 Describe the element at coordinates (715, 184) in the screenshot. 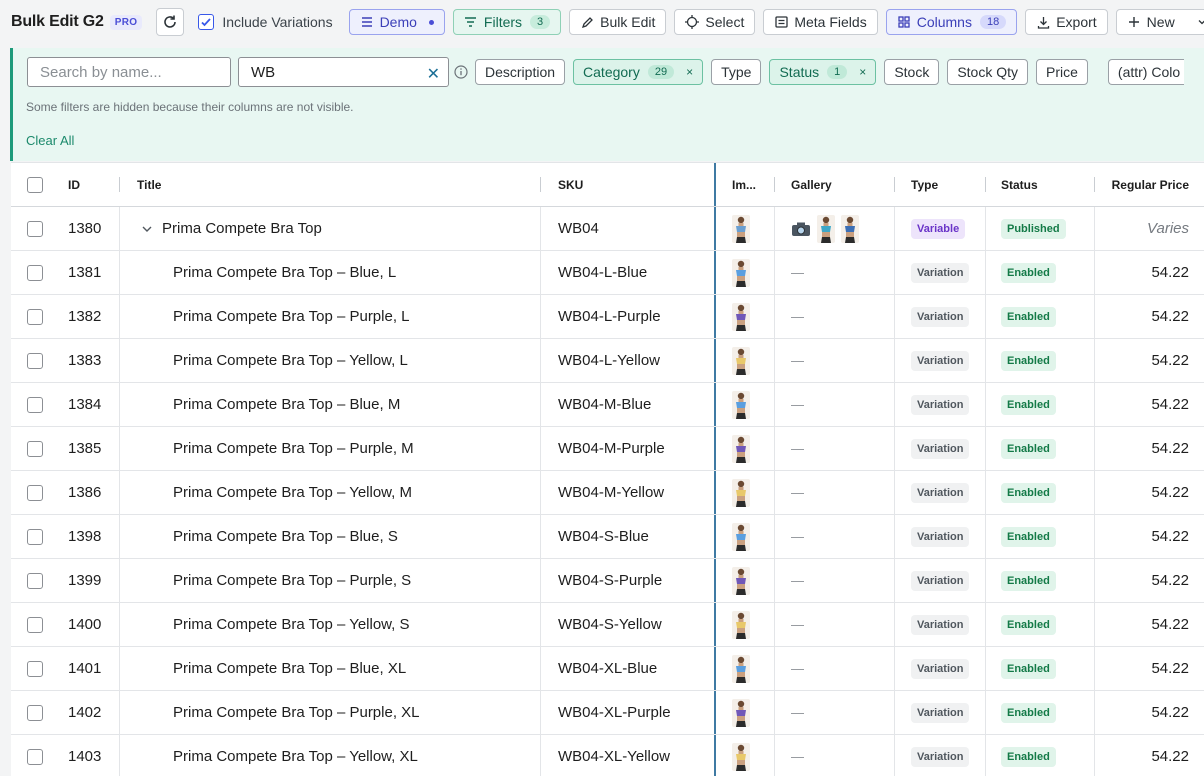

I see `frozen-column-divider` at that location.